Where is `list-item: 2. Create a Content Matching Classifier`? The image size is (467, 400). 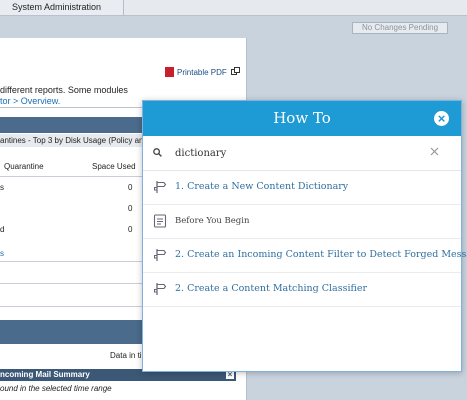
list-item: 2. Create a Content Matching Classifier is located at coordinates (302, 289).